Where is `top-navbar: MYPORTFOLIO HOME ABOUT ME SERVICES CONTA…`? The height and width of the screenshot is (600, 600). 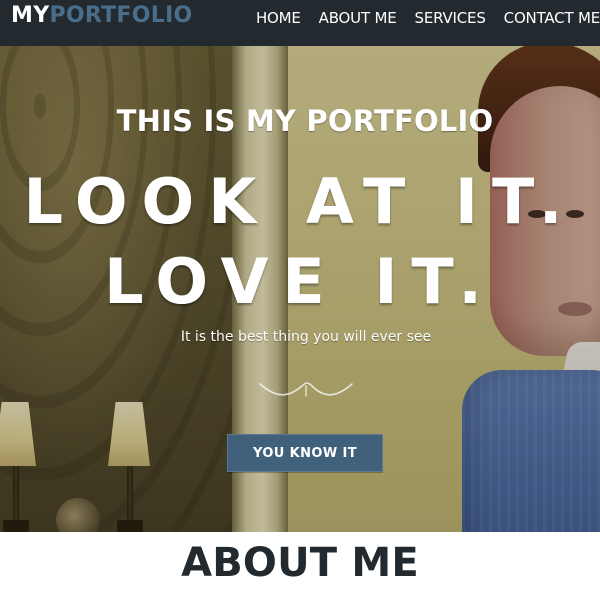
top-navbar: MYPORTFOLIO HOME ABOUT ME SERVICES CONTA… is located at coordinates (300, 23).